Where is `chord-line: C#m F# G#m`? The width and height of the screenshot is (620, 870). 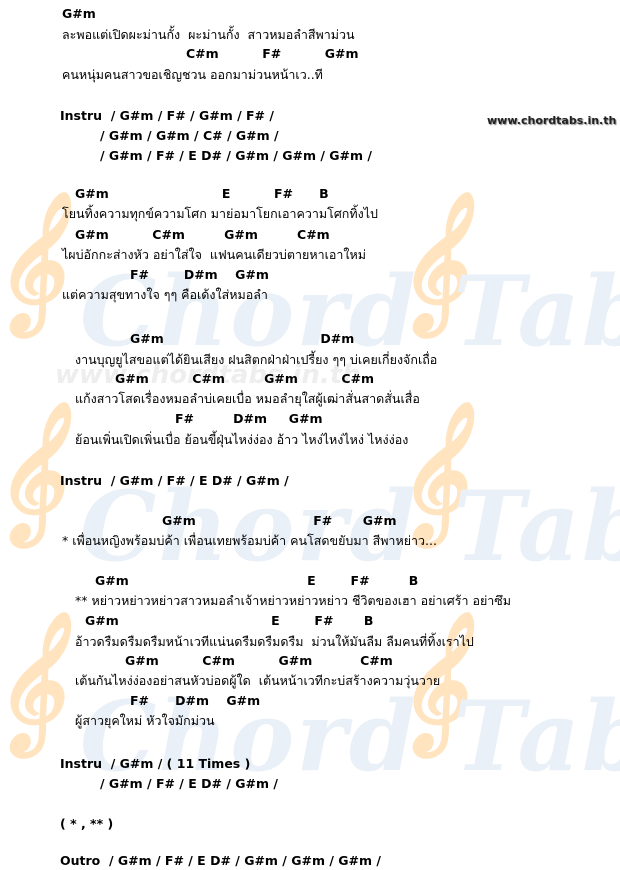 chord-line: C#m F# G#m is located at coordinates (272, 53).